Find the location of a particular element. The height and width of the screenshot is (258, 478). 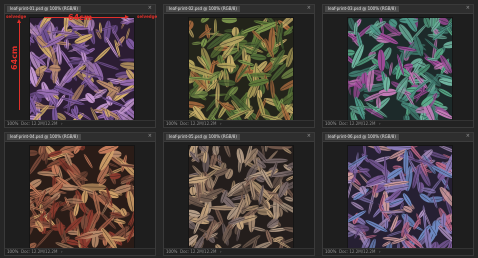

height-arrow is located at coordinates (19, 64).